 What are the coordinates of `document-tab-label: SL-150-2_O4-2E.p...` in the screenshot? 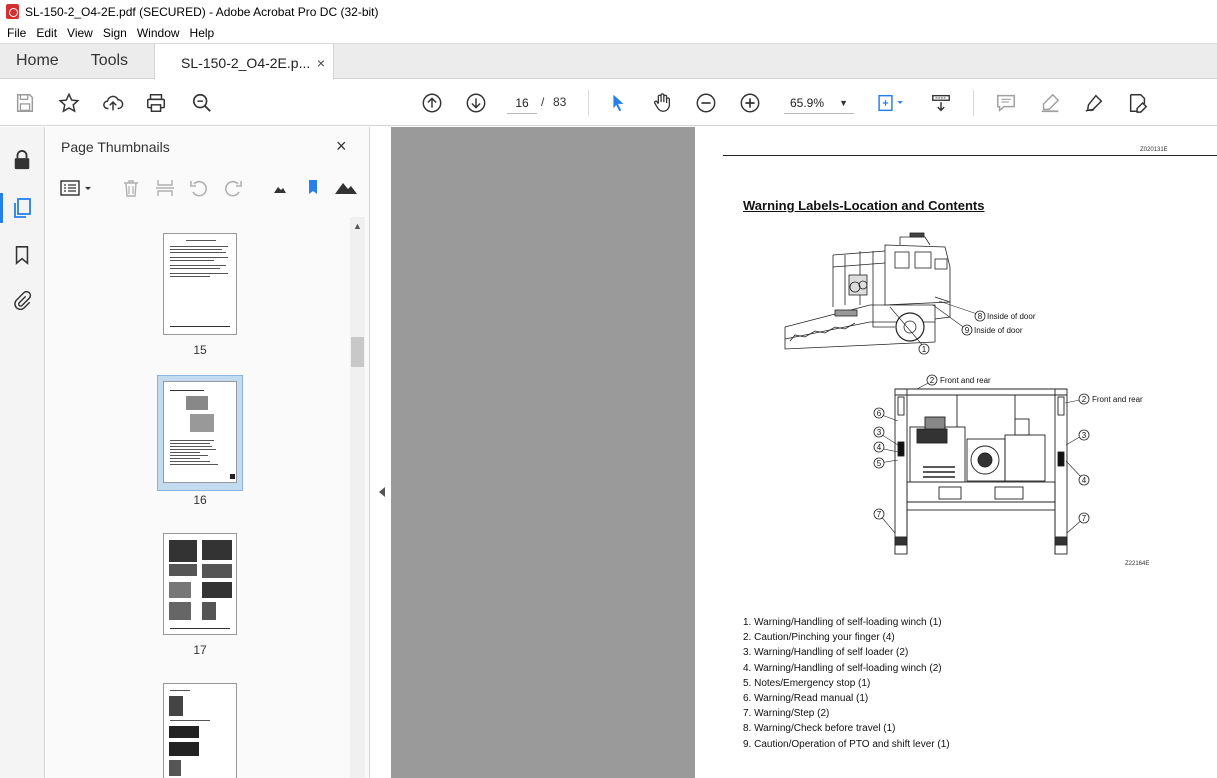 It's located at (246, 62).